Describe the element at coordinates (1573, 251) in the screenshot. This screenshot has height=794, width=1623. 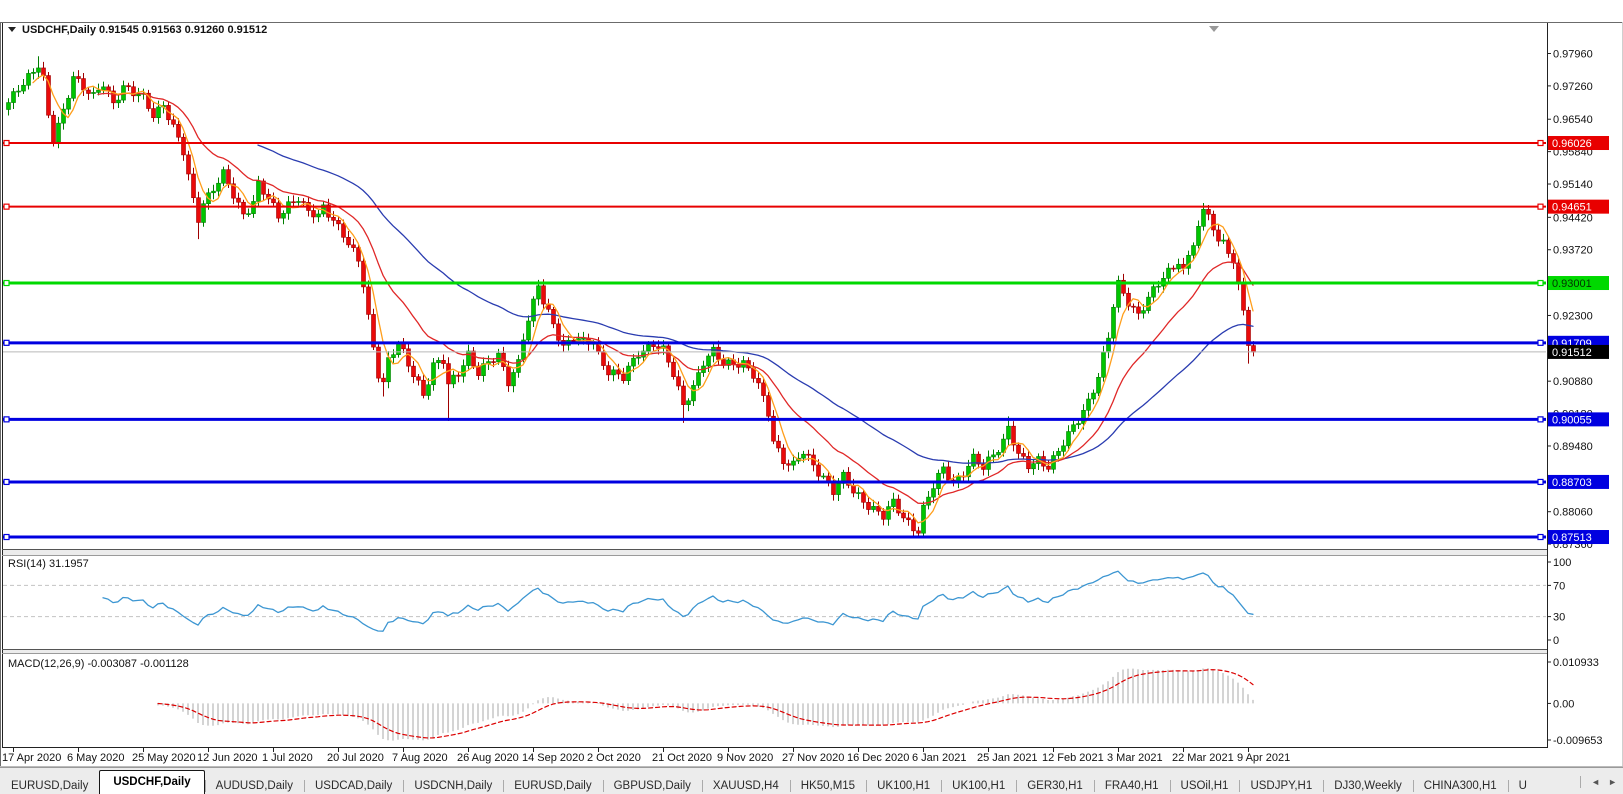
I see `svg-text: 0.93720` at that location.